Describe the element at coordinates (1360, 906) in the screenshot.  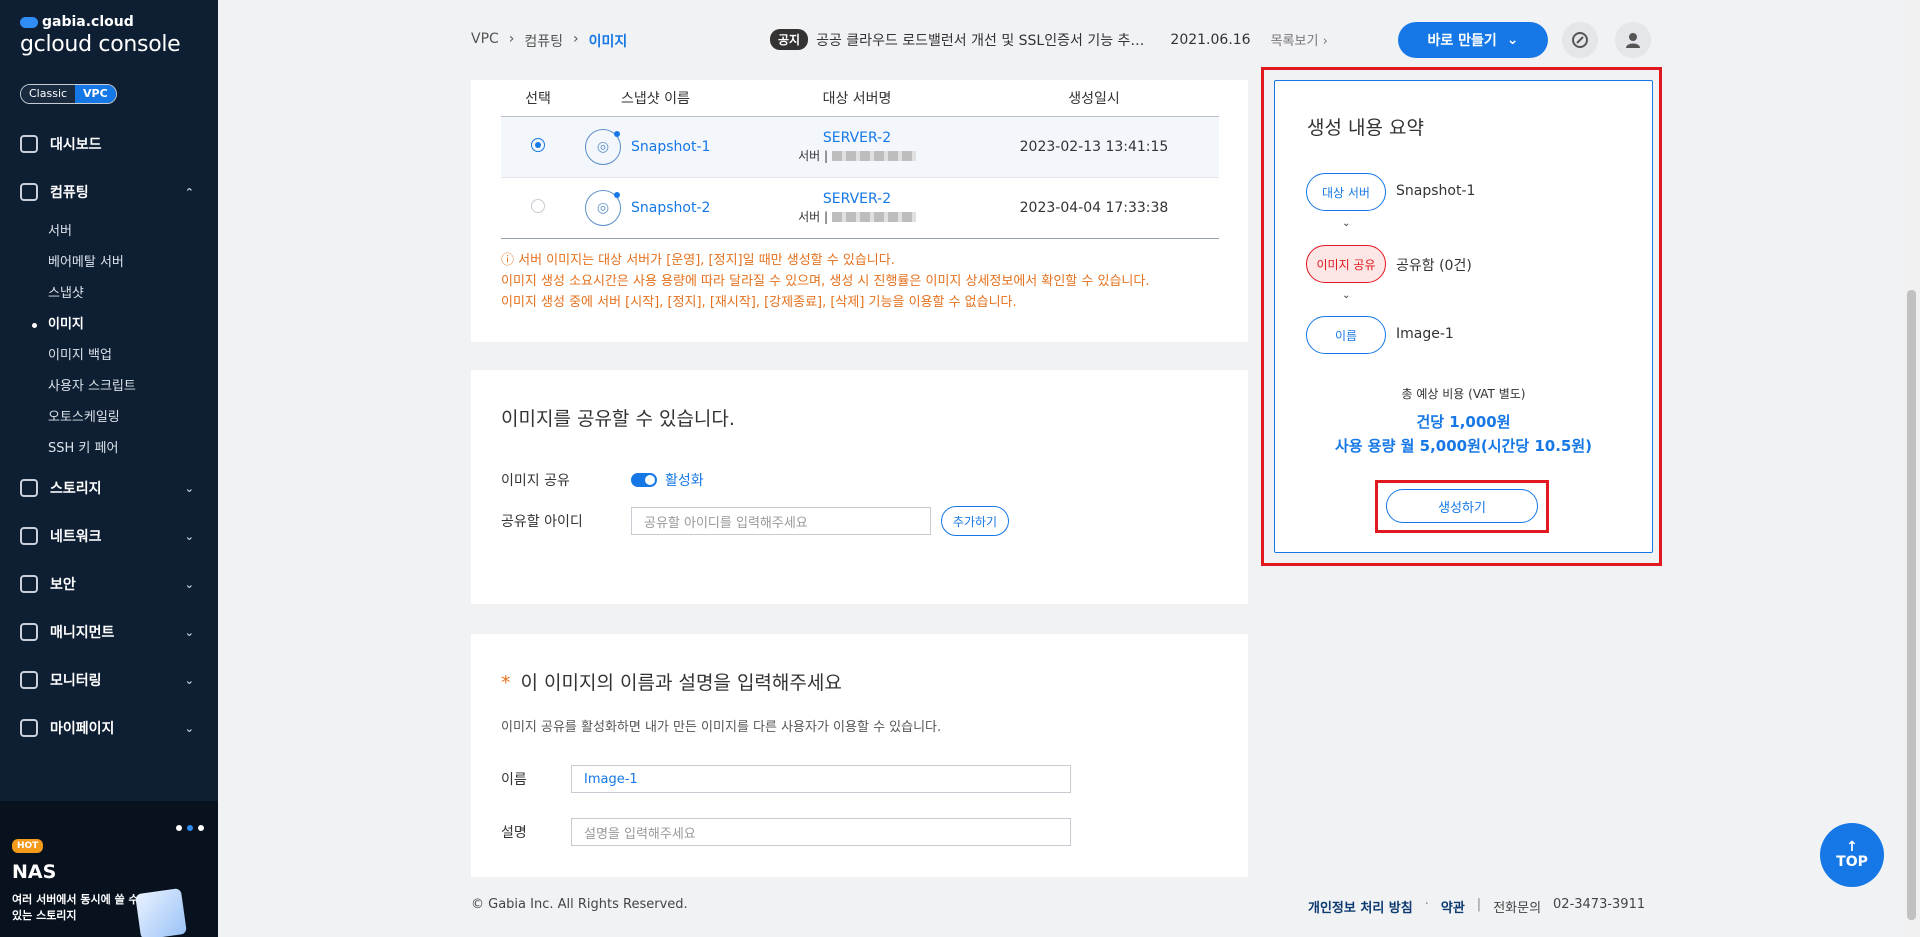
I see `privacy-policy-link: 개인정보 처리 방침` at that location.